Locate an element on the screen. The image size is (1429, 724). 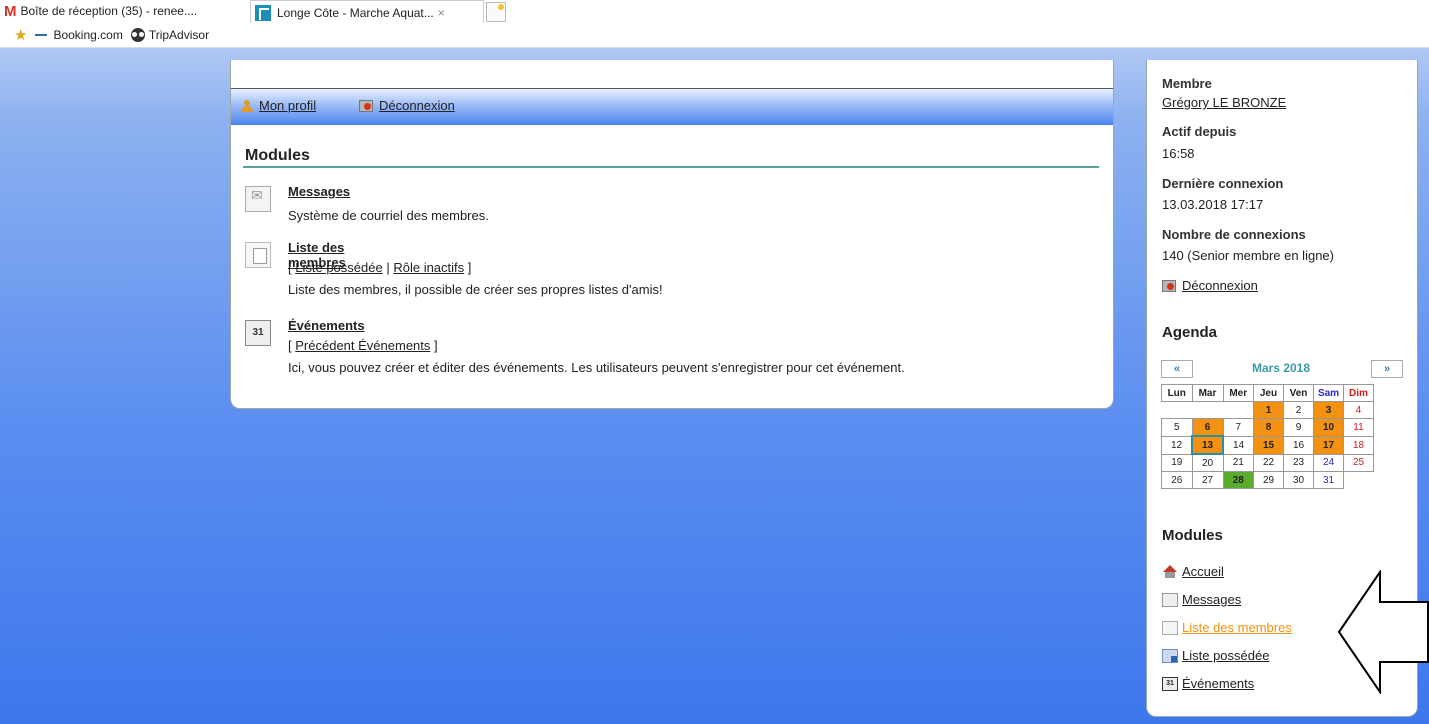
home-icon is located at coordinates (1170, 571).